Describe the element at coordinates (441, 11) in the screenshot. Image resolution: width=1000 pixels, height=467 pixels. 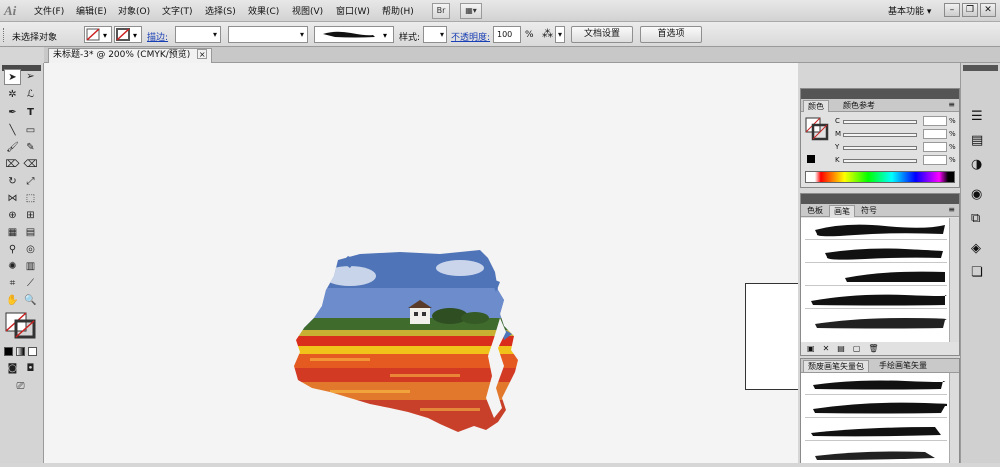
I see `bridge-button: Br` at that location.